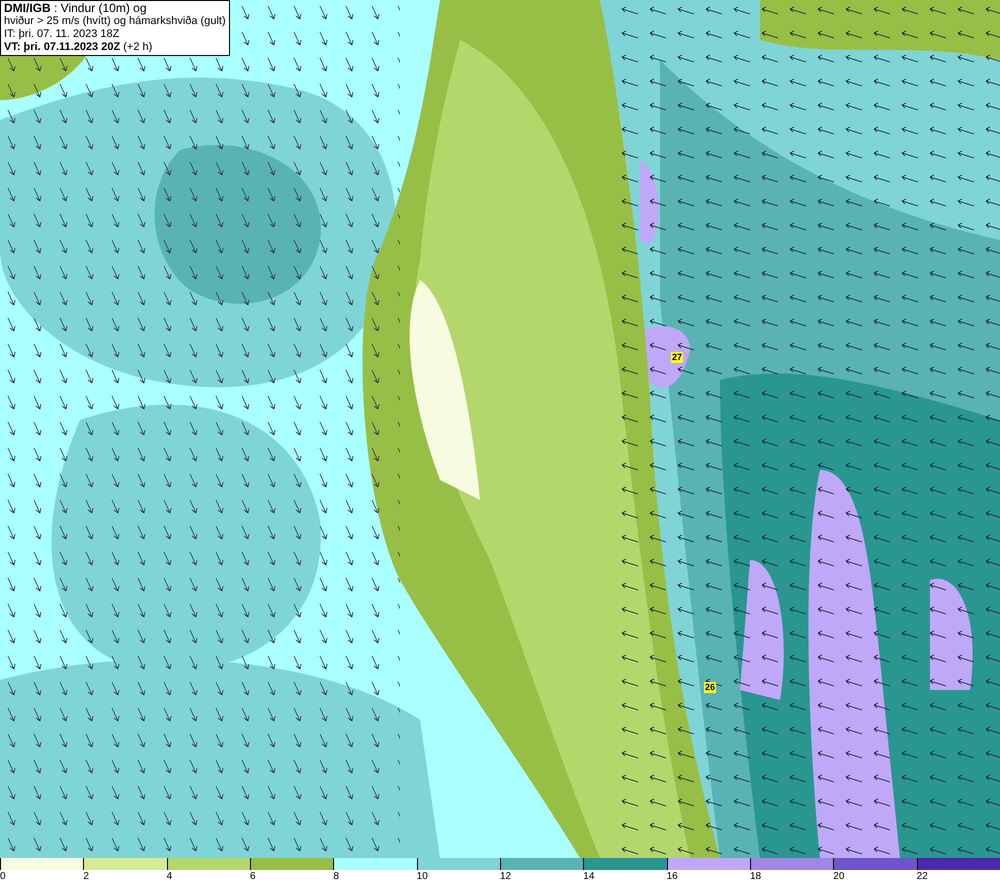 This screenshot has width=1000, height=887. Describe the element at coordinates (62, 34) in the screenshot. I see `init-time-text: IT: þri. 07. 11. 2023 18Z` at that location.